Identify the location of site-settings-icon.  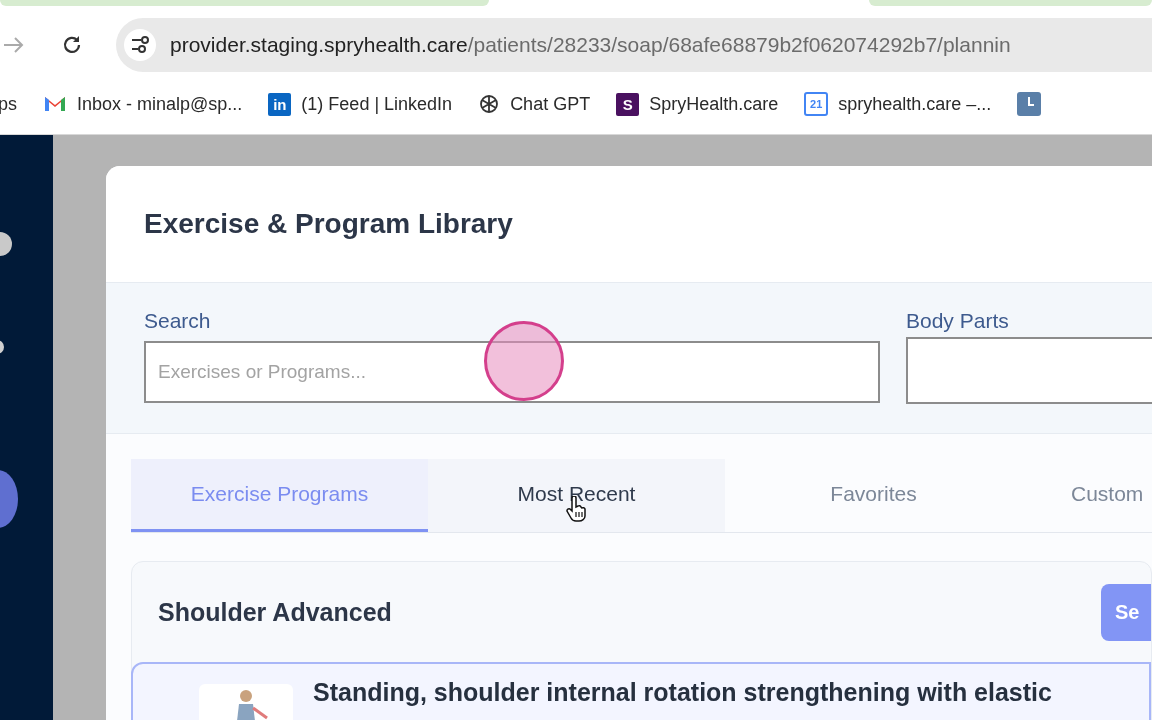
(140, 45).